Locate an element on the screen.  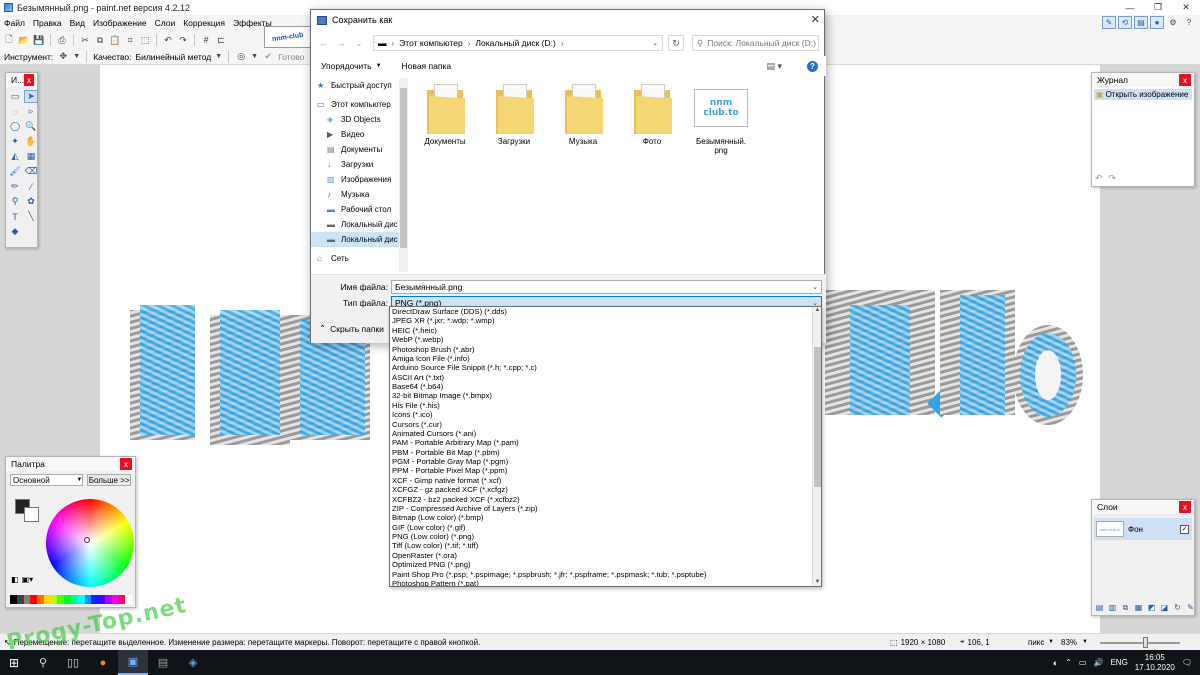
paste-icon: 📋 is located at coordinates (115, 40).